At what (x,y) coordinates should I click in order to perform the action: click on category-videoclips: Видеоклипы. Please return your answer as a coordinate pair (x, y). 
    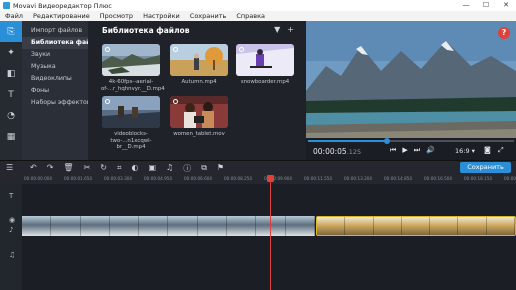
    Looking at the image, I should click on (55, 79).